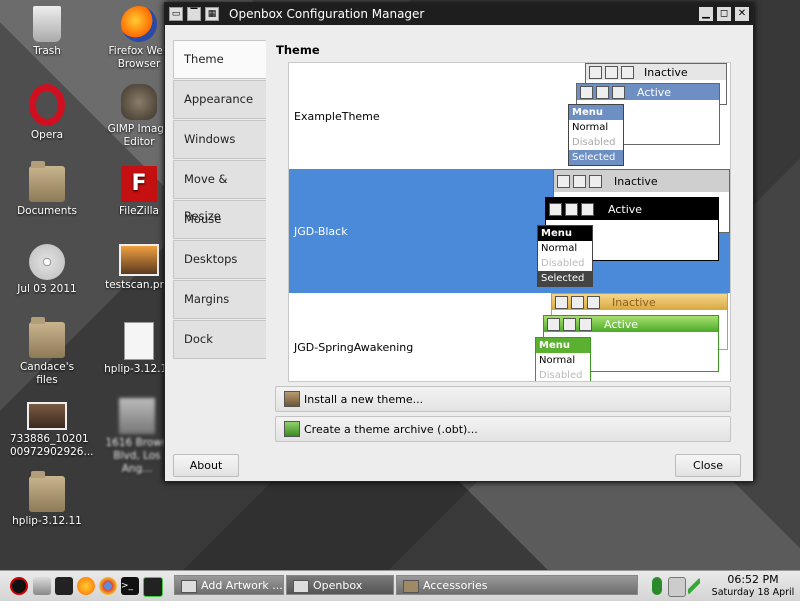  Describe the element at coordinates (219, 299) in the screenshot. I see `tab-margins: Margins` at that location.